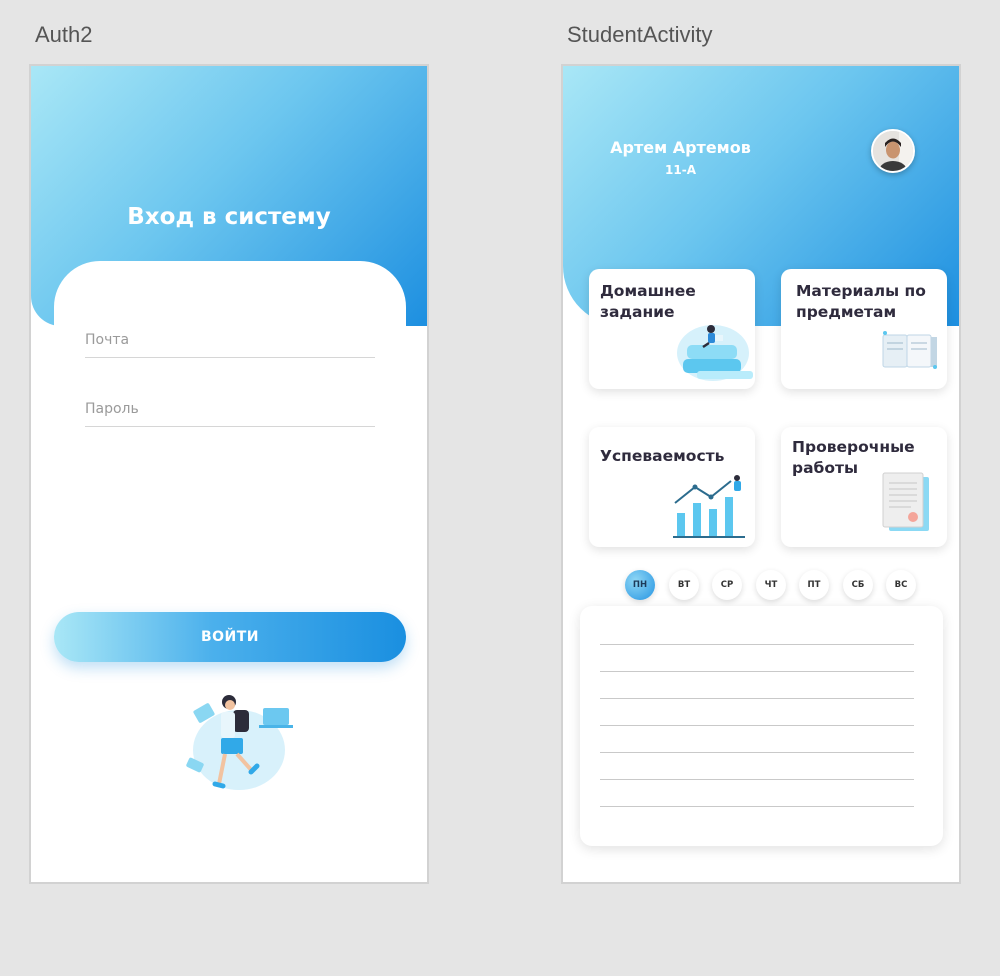  I want to click on frame-label-auth: Auth2, so click(64, 34).